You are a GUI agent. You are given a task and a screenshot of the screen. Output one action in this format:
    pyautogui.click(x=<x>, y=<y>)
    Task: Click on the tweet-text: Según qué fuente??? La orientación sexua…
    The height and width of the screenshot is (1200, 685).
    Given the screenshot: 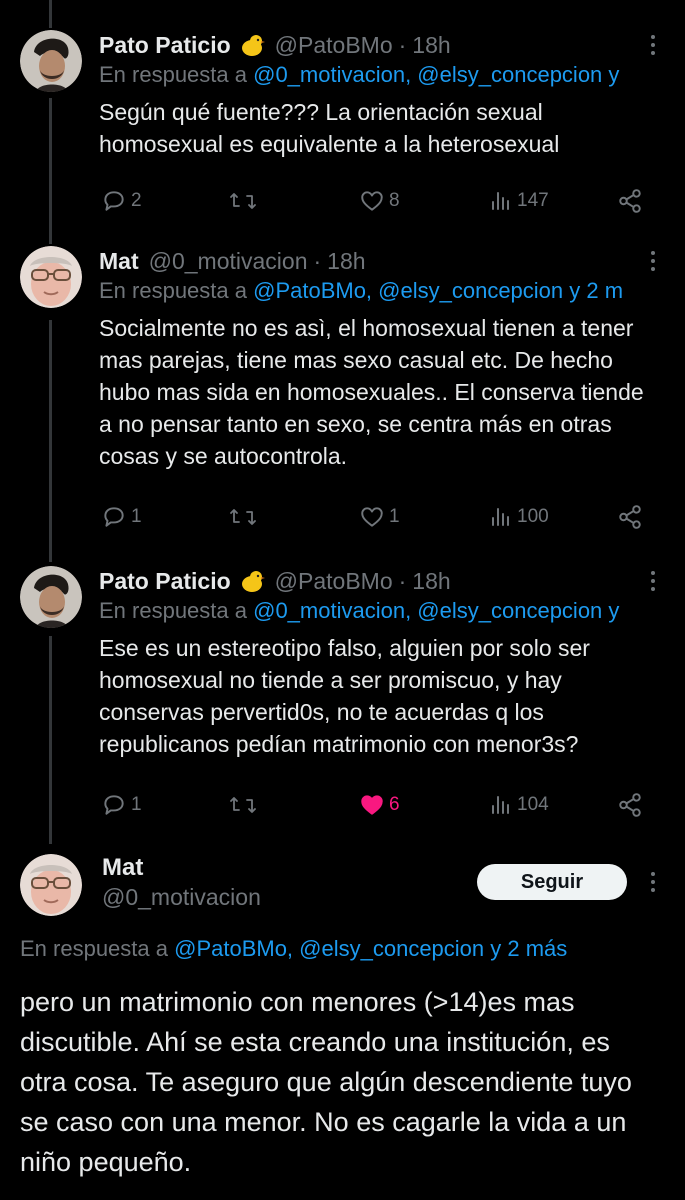 What is the action you would take?
    pyautogui.click(x=329, y=128)
    